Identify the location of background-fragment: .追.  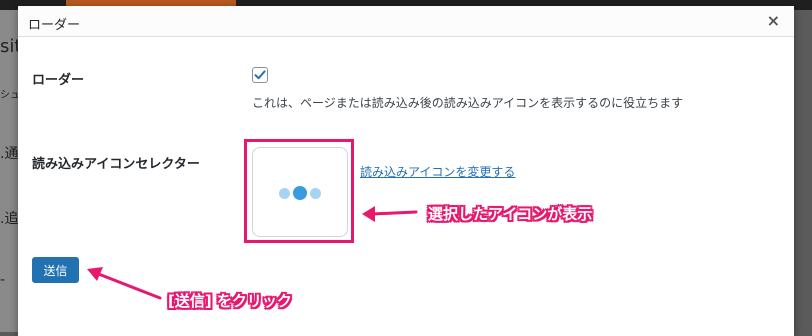
(9, 219).